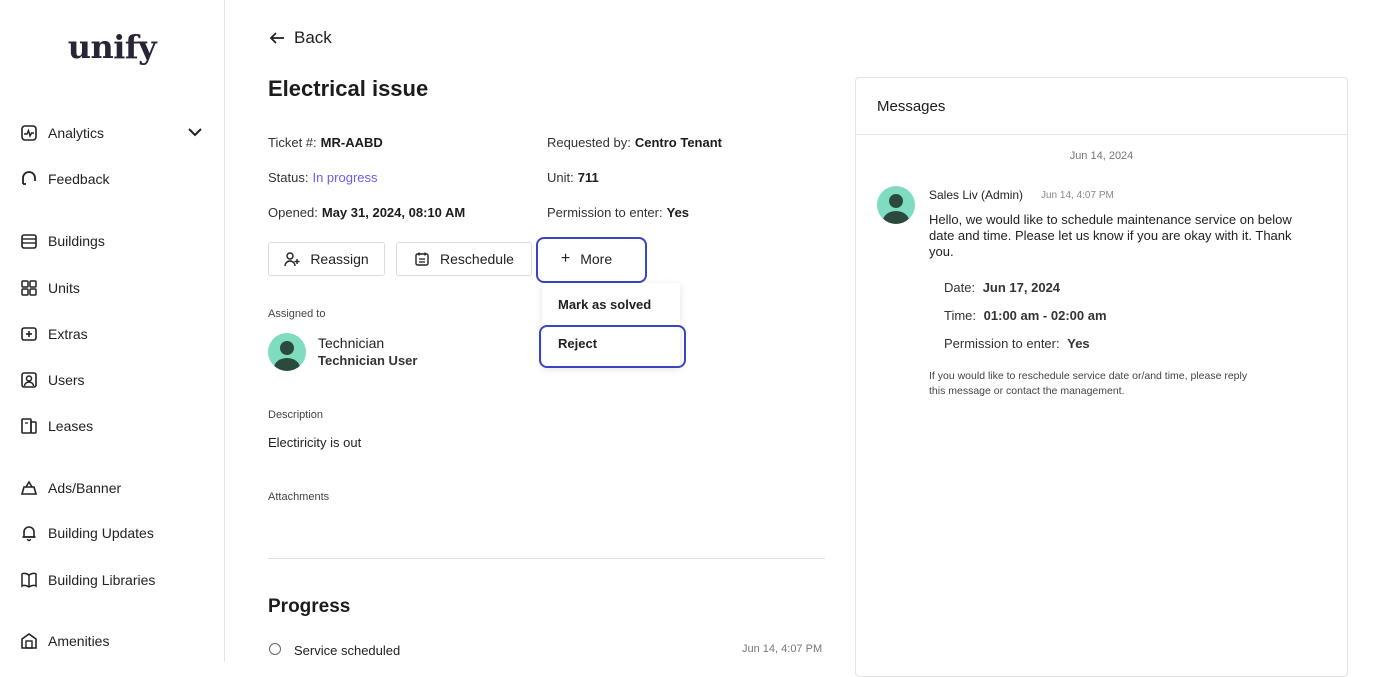 The height and width of the screenshot is (677, 1388). What do you see at coordinates (347, 650) in the screenshot?
I see `progress-item-label: Service scheduled` at bounding box center [347, 650].